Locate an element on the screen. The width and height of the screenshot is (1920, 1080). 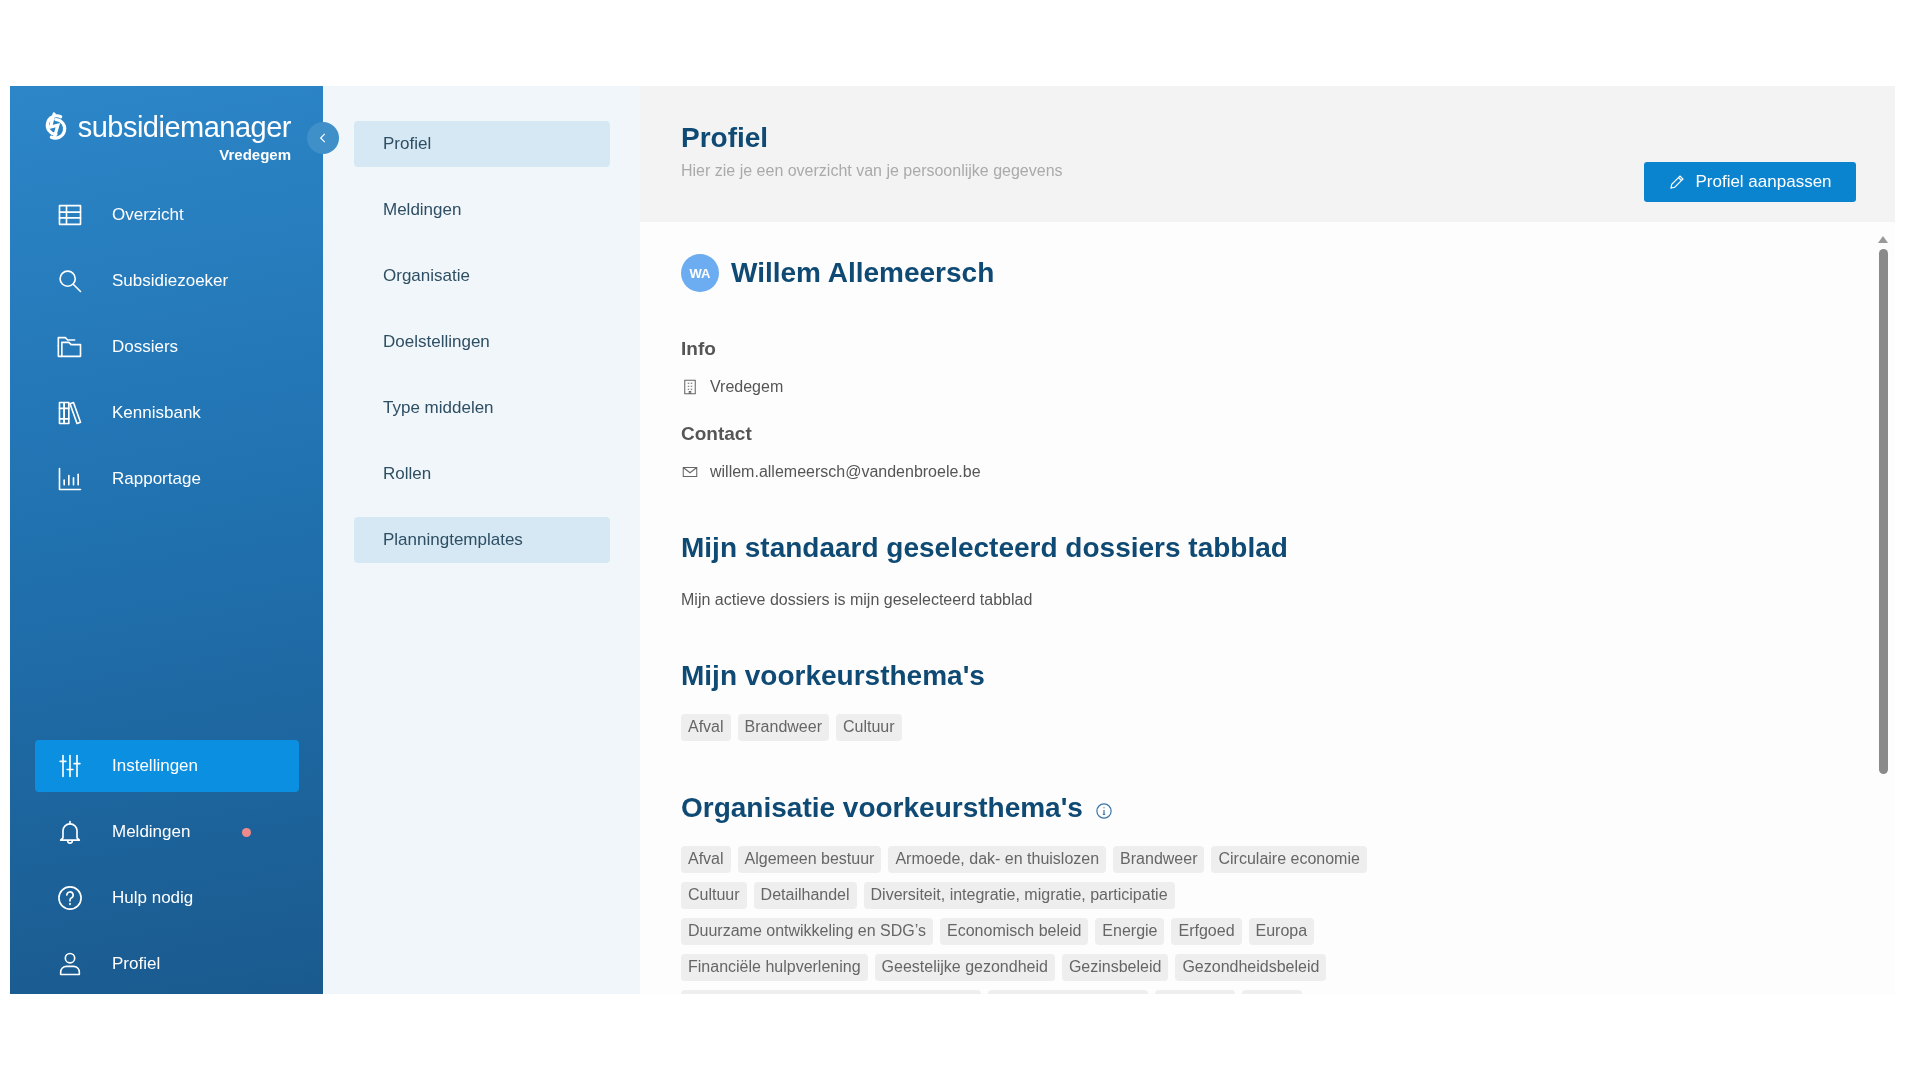
nav-item: Dossiers is located at coordinates (167, 347).